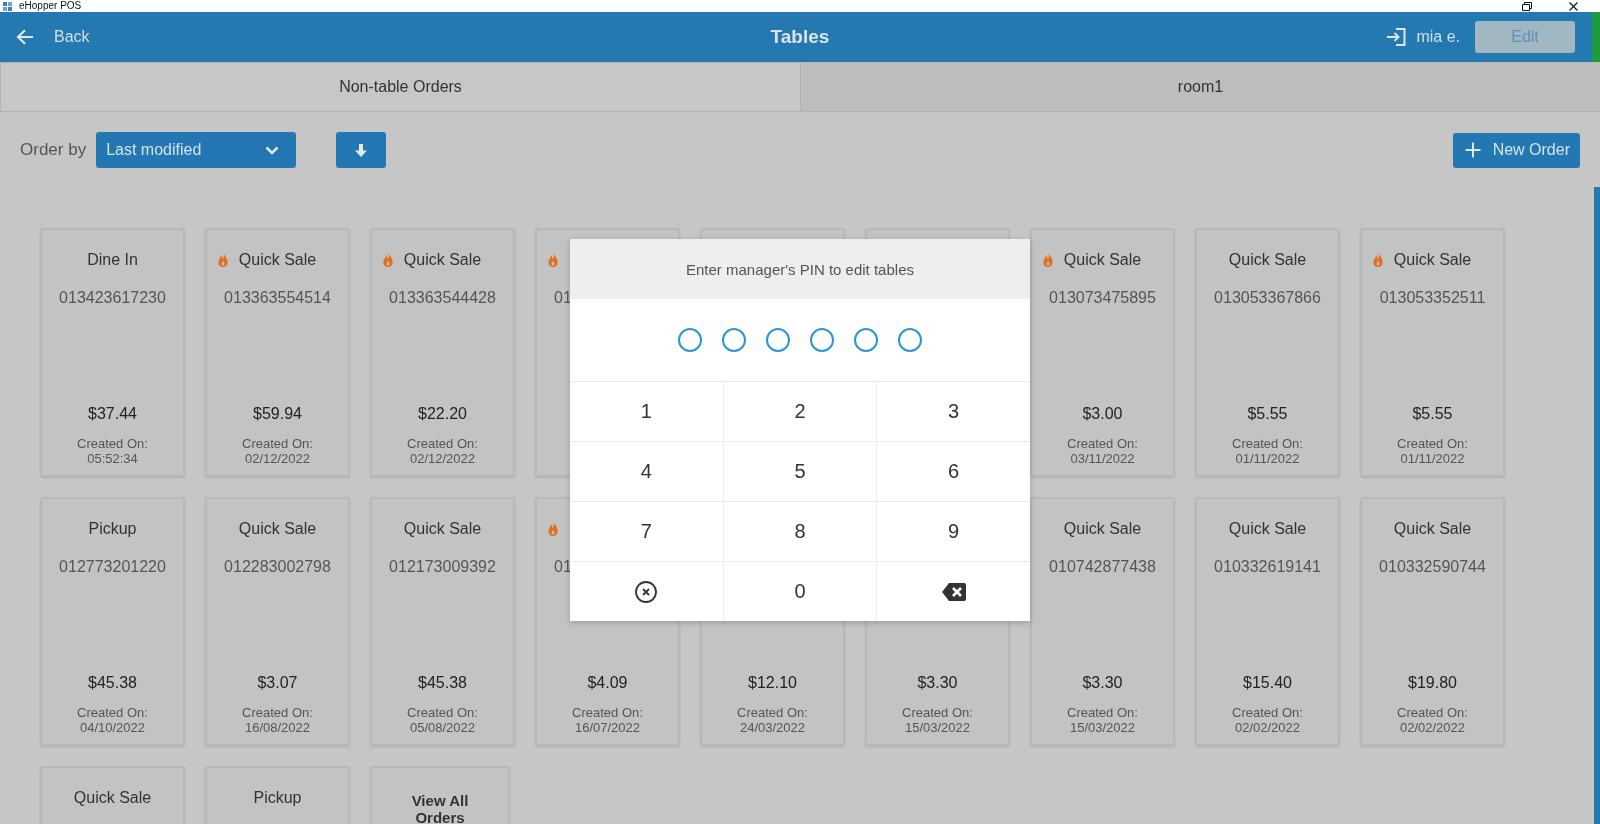  I want to click on keypad-key: 3, so click(953, 411).